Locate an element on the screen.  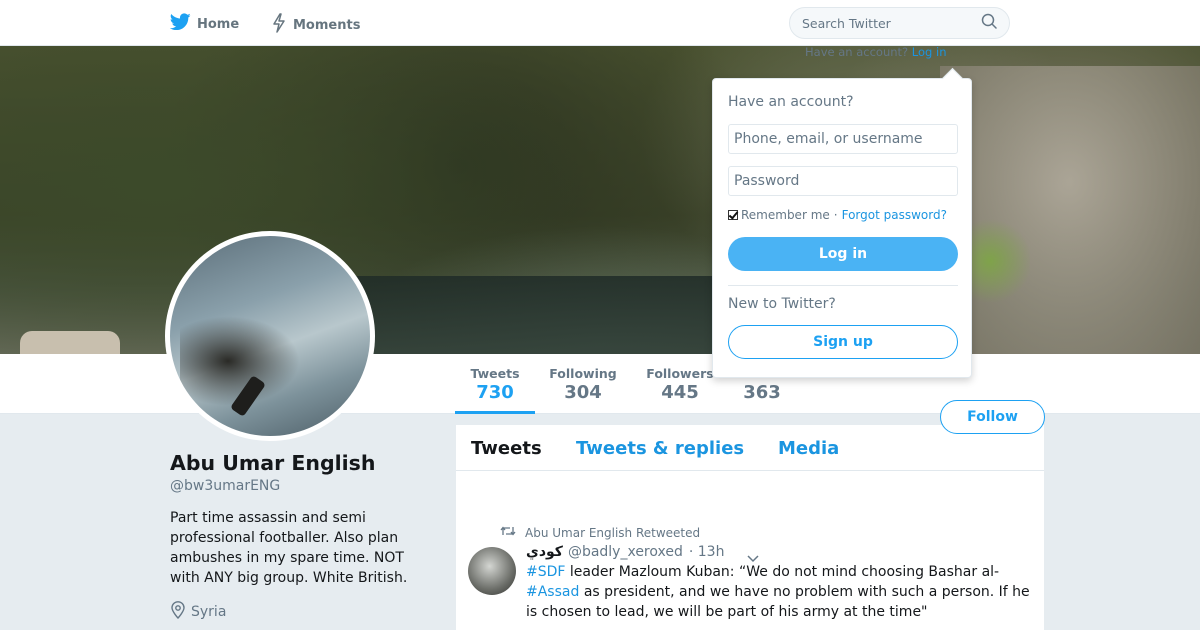
account-hint: Have an account? Log in is located at coordinates (875, 52).